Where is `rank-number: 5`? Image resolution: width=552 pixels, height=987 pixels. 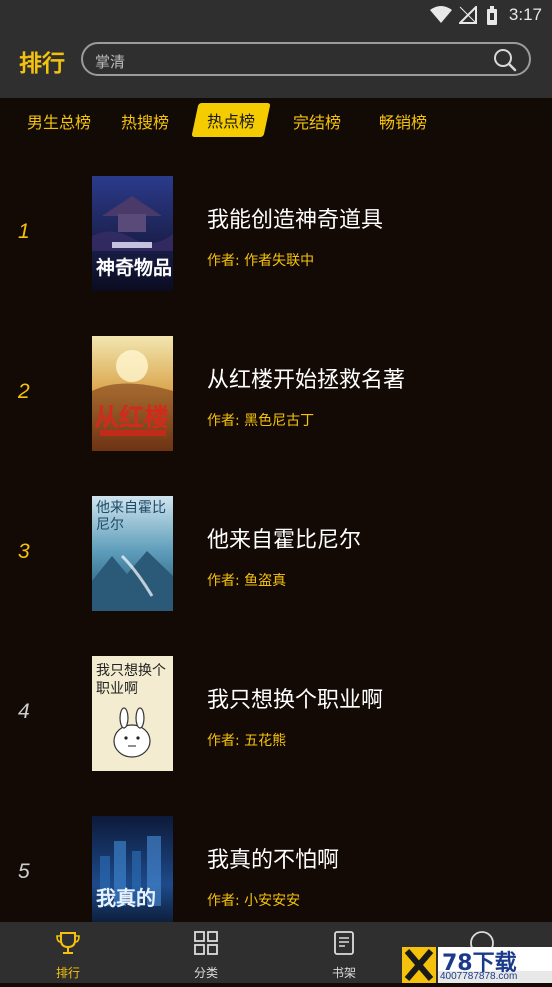
rank-number: 5 is located at coordinates (24, 871).